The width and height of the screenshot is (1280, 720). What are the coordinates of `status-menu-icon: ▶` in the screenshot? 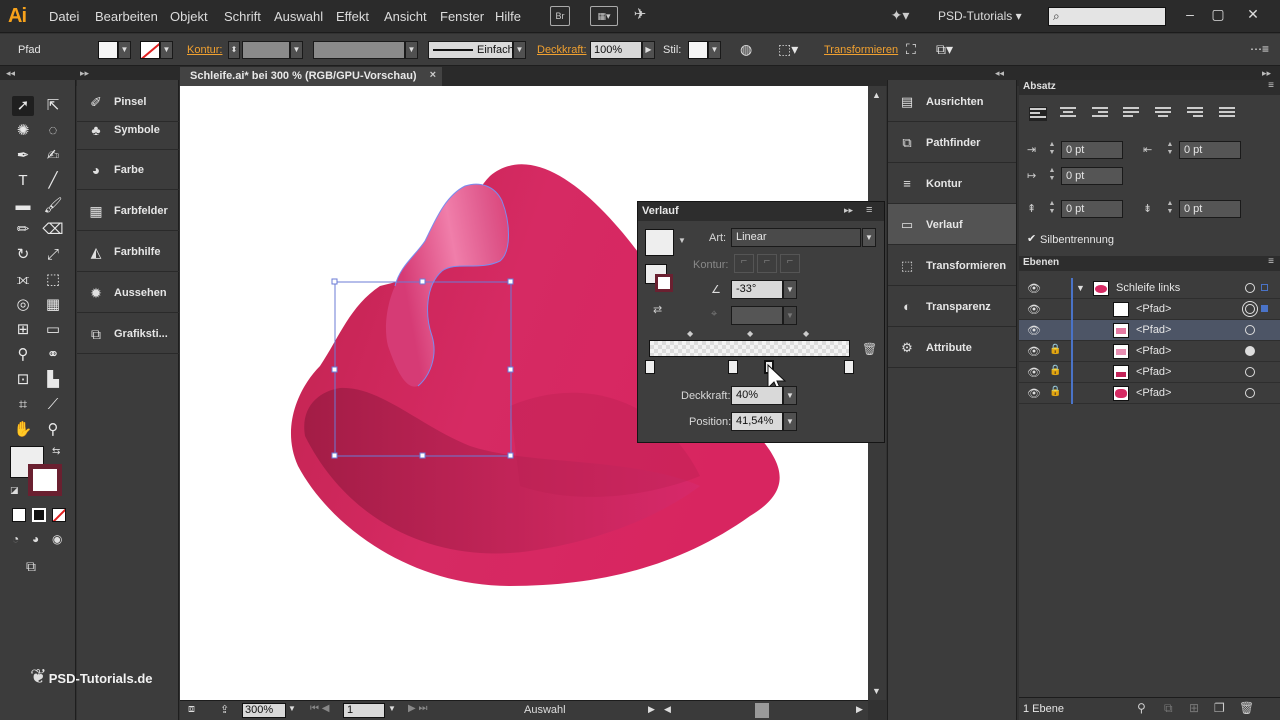 It's located at (651, 709).